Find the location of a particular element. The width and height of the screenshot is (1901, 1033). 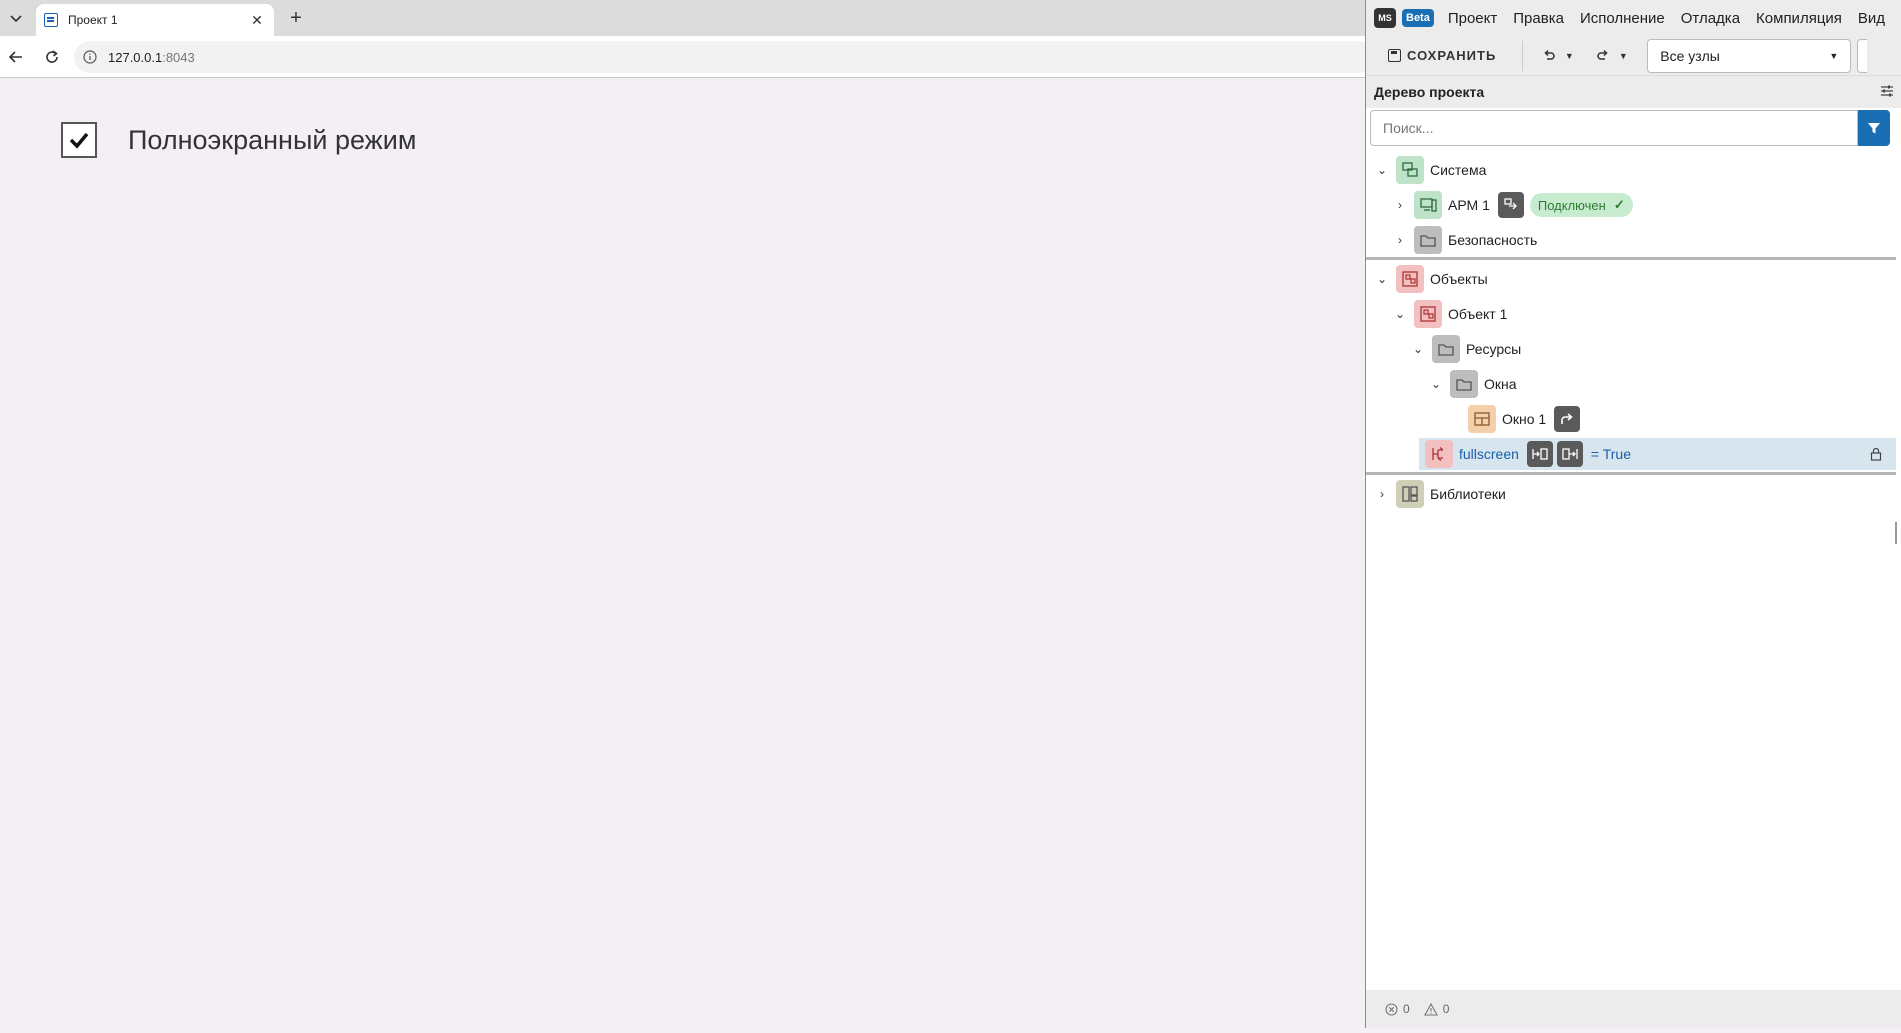

redo-history-caret-icon: ▼ is located at coordinates (1623, 56).